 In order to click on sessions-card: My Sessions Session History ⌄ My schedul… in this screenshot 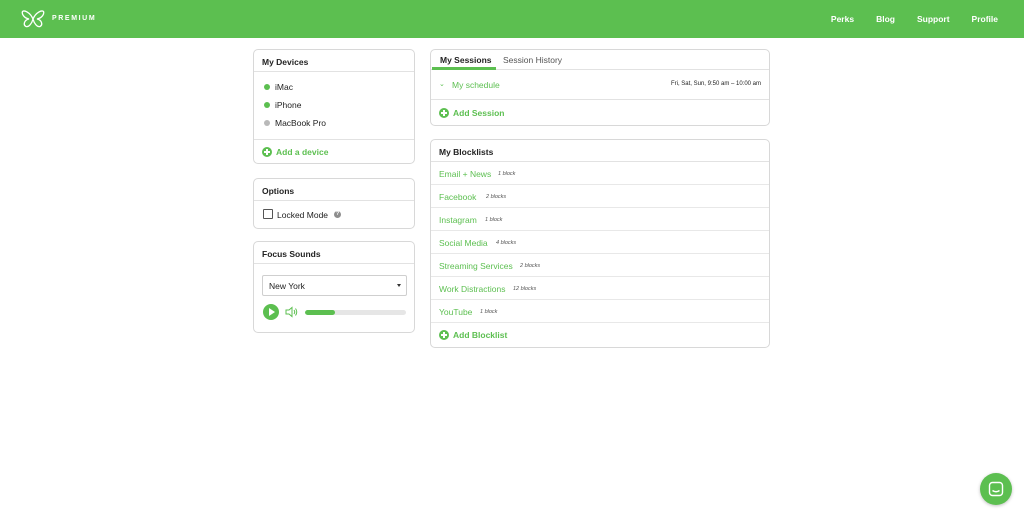, I will do `click(600, 87)`.